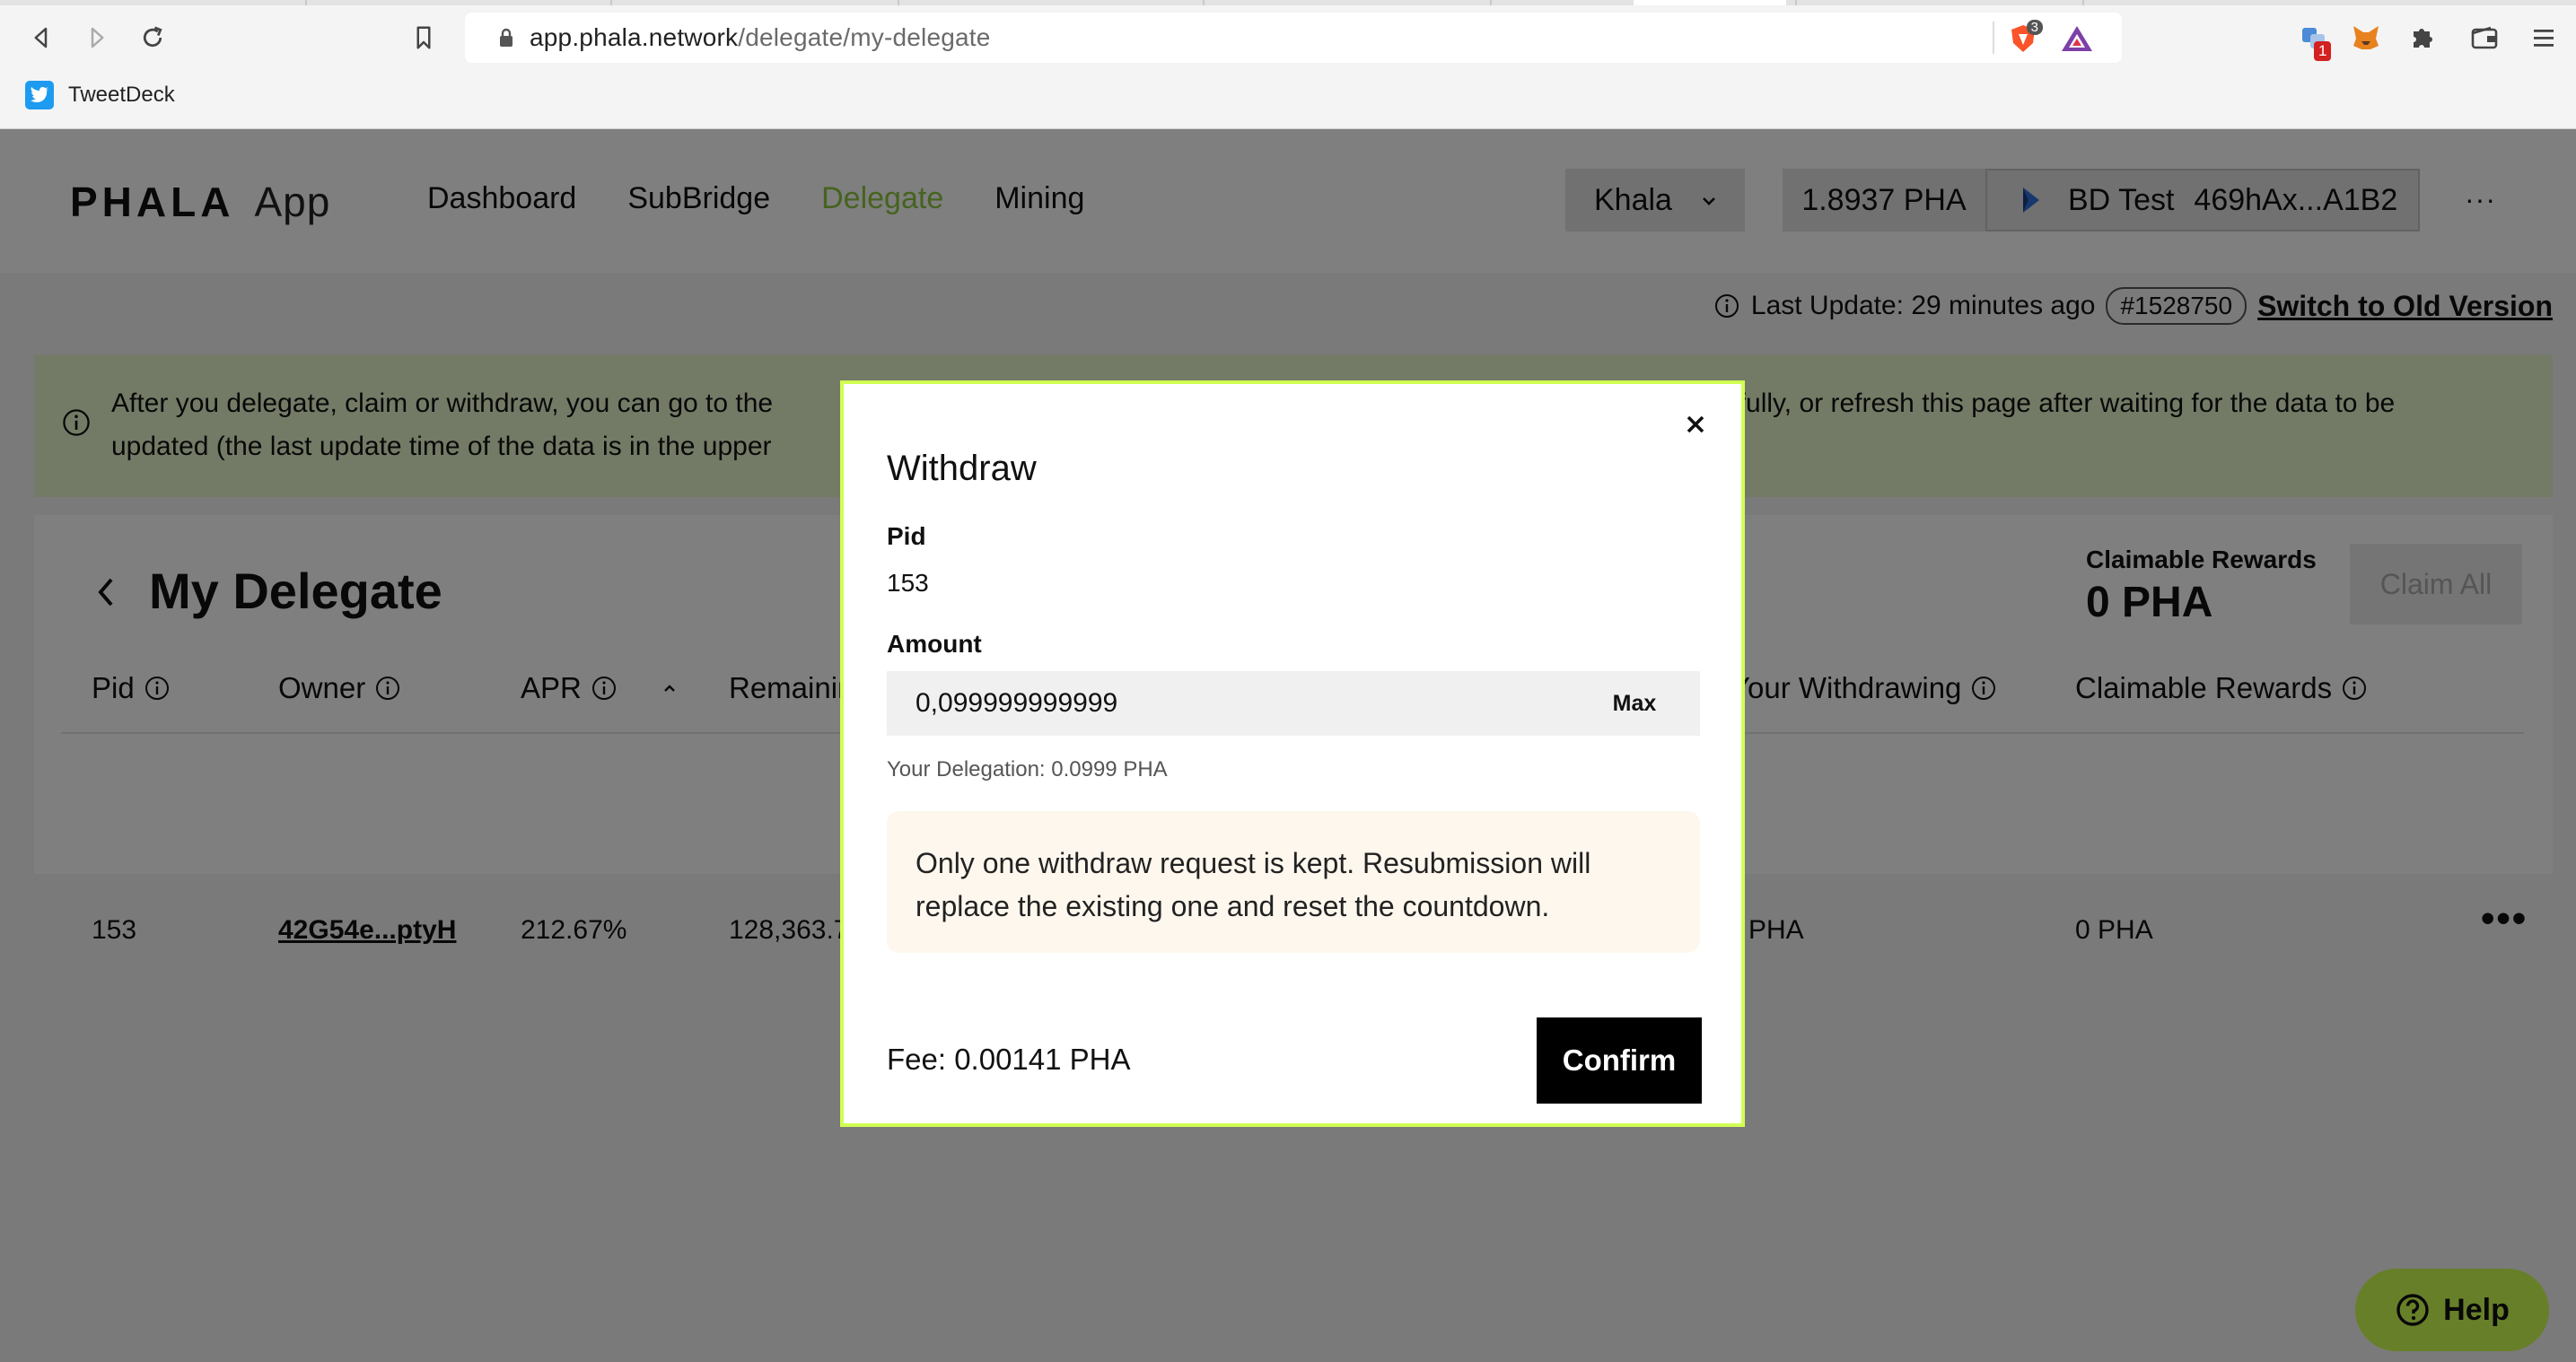  What do you see at coordinates (2366, 38) in the screenshot?
I see `metamask-fox-icon` at bounding box center [2366, 38].